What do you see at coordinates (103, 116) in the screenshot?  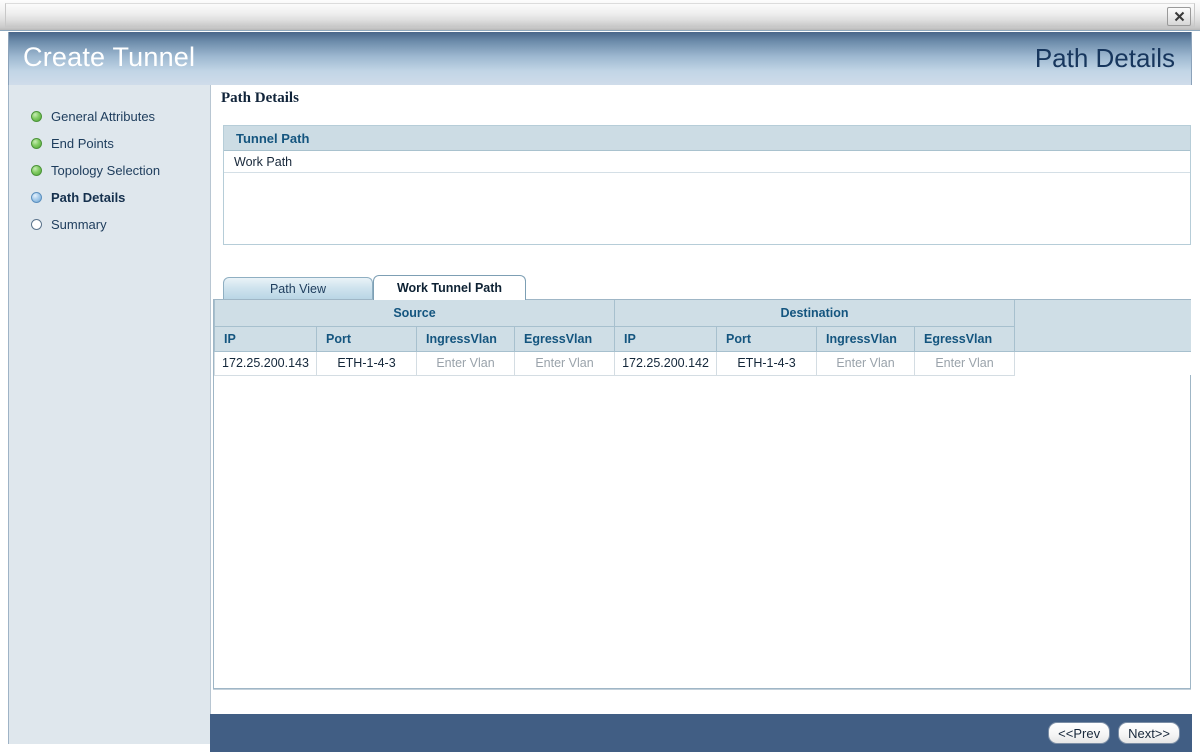 I see `sidebar-item-label: General Attributes` at bounding box center [103, 116].